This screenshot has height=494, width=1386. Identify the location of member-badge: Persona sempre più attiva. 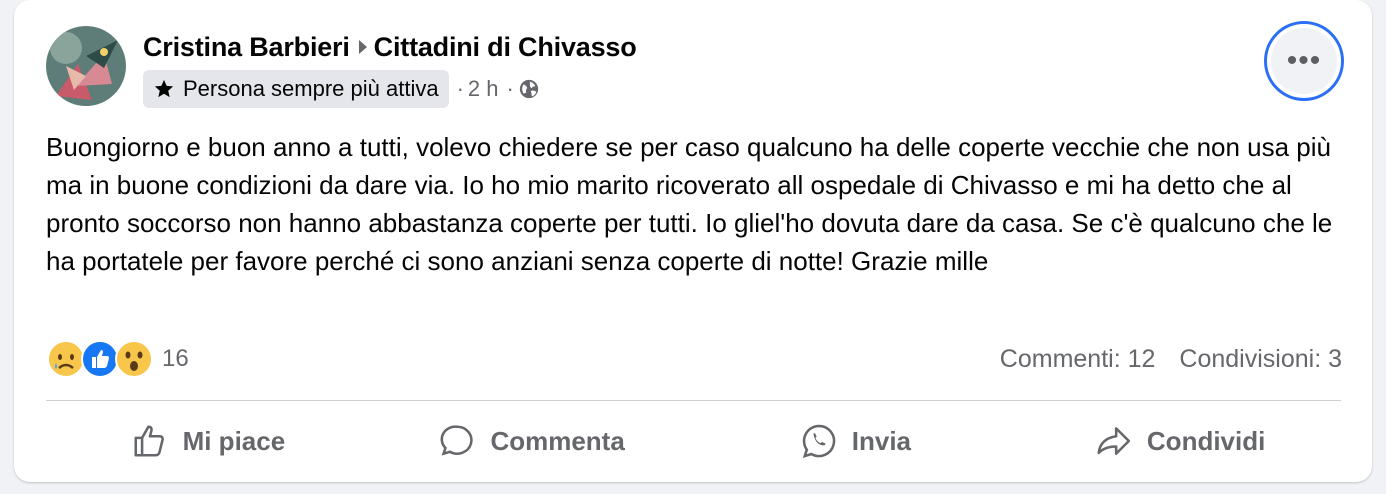
(296, 89).